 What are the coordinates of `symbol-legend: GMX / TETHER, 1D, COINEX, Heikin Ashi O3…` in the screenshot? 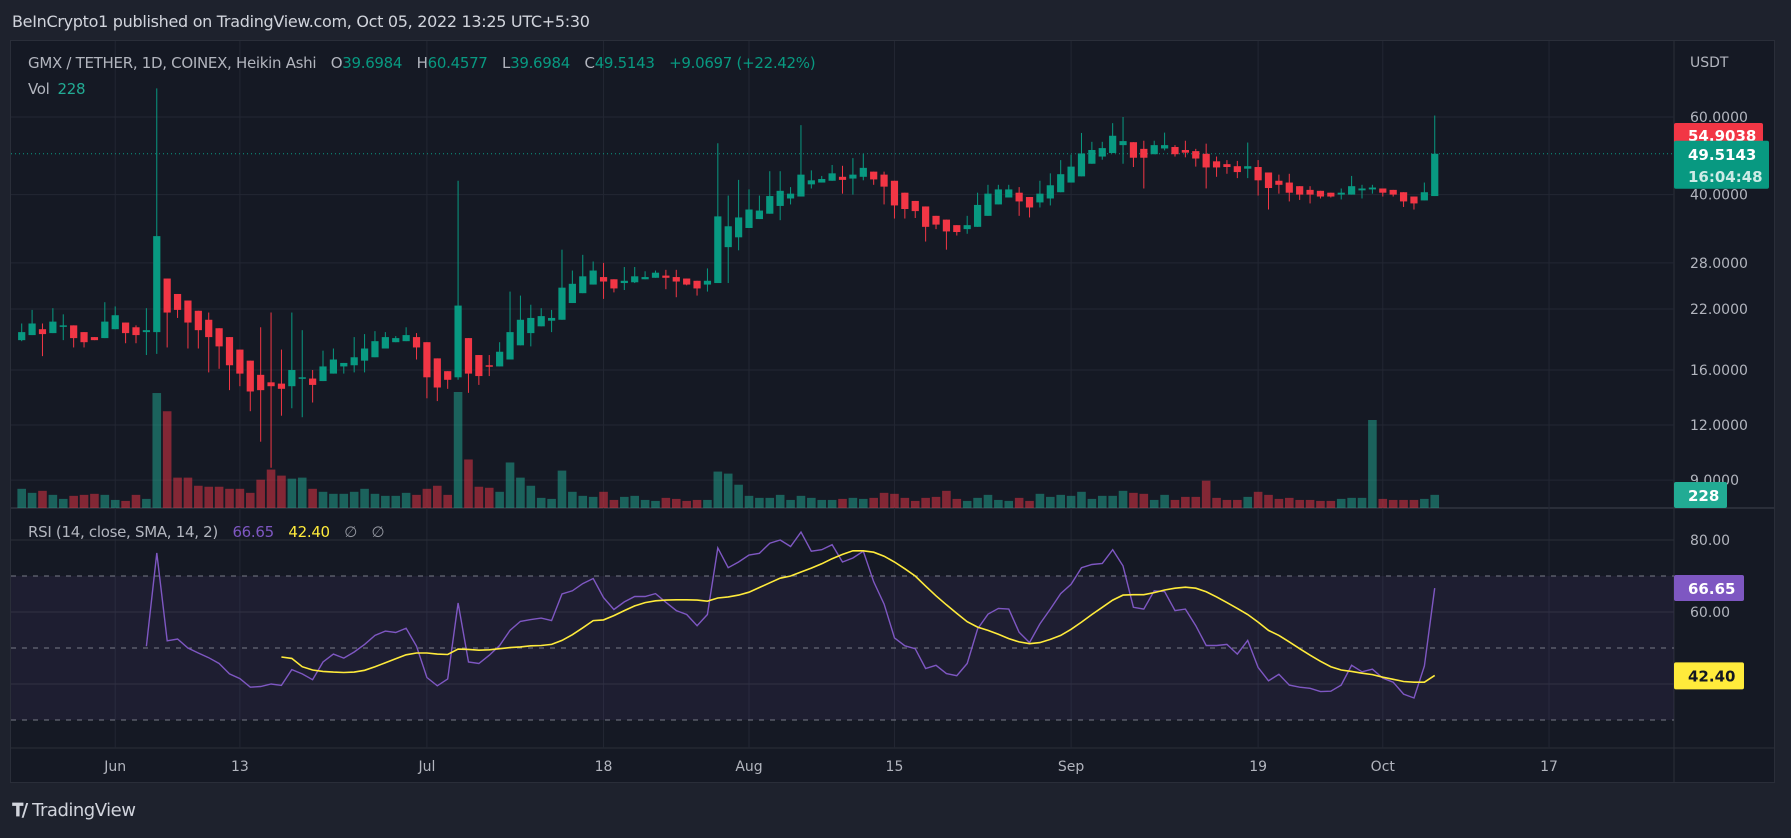 It's located at (422, 63).